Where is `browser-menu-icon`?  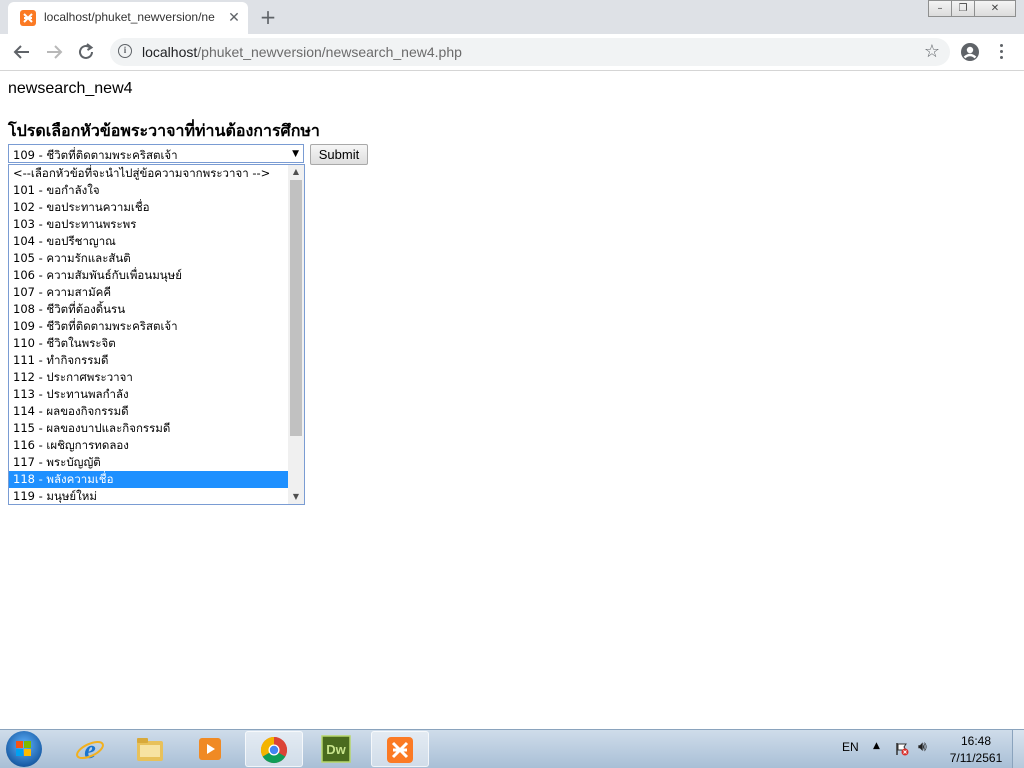
browser-menu-icon is located at coordinates (1002, 52).